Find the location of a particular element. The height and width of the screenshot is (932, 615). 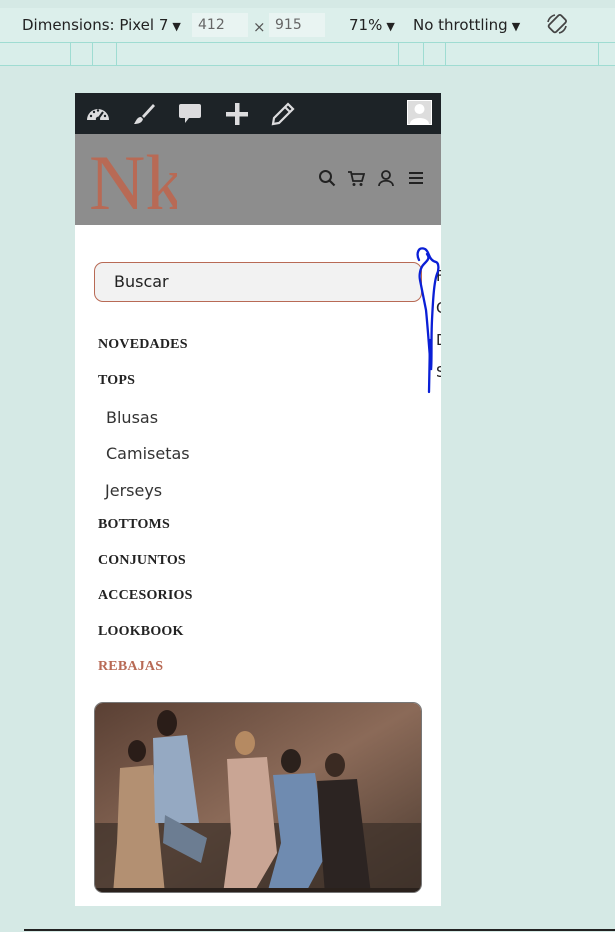

device-select: Dimensions: Pixel 7 ▼ is located at coordinates (101, 25).